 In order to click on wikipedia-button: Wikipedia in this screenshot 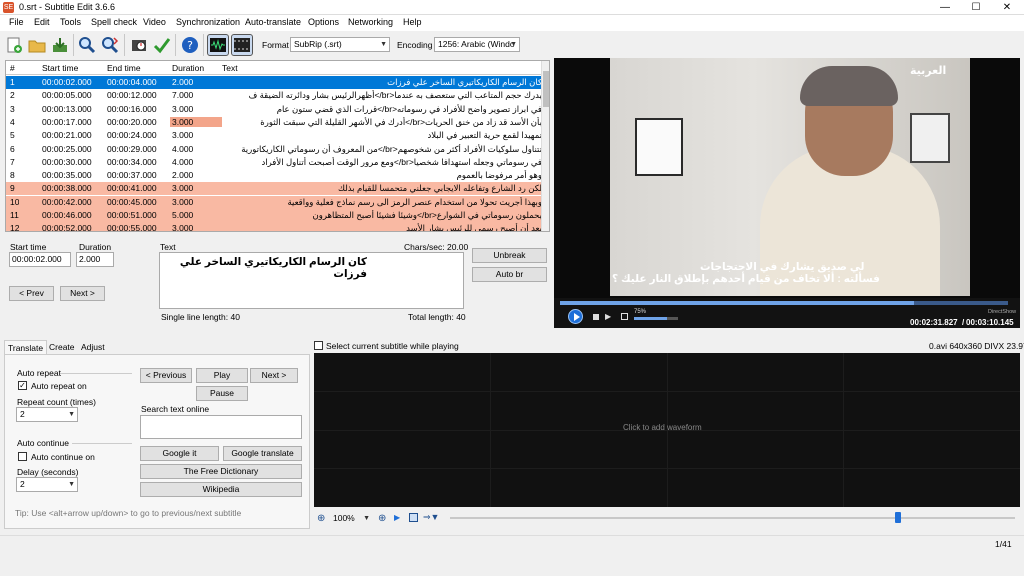, I will do `click(221, 489)`.